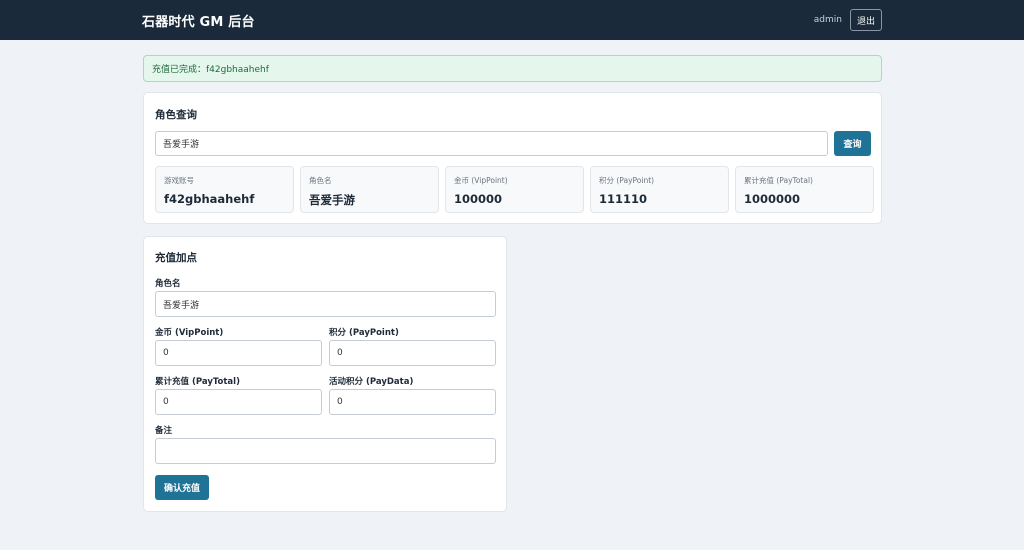 The image size is (1024, 550). Describe the element at coordinates (865, 20) in the screenshot. I see `logout-button: 退出` at that location.